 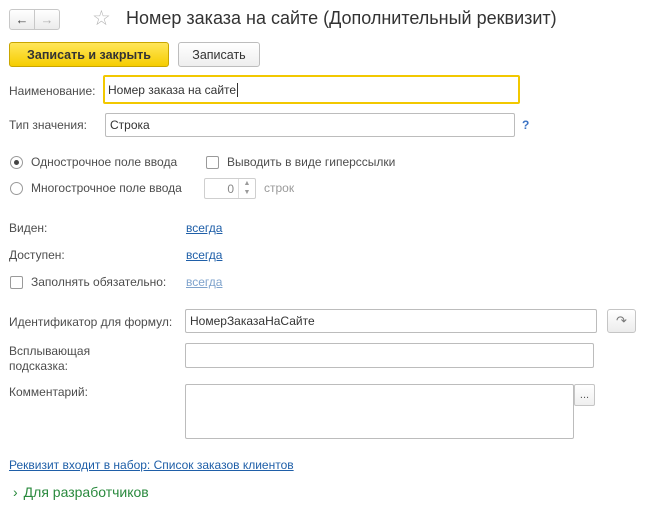 I want to click on forward-button: →, so click(x=47, y=19).